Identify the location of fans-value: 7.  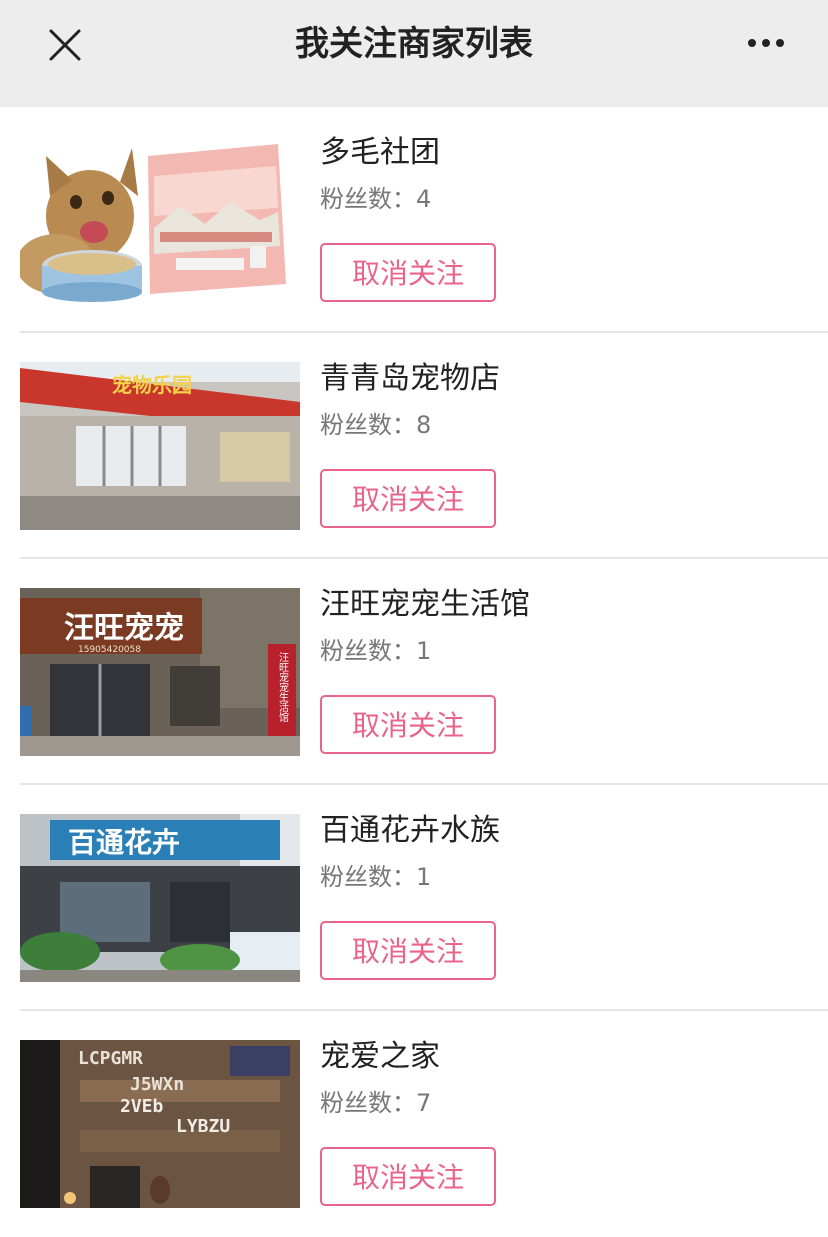
(424, 1103).